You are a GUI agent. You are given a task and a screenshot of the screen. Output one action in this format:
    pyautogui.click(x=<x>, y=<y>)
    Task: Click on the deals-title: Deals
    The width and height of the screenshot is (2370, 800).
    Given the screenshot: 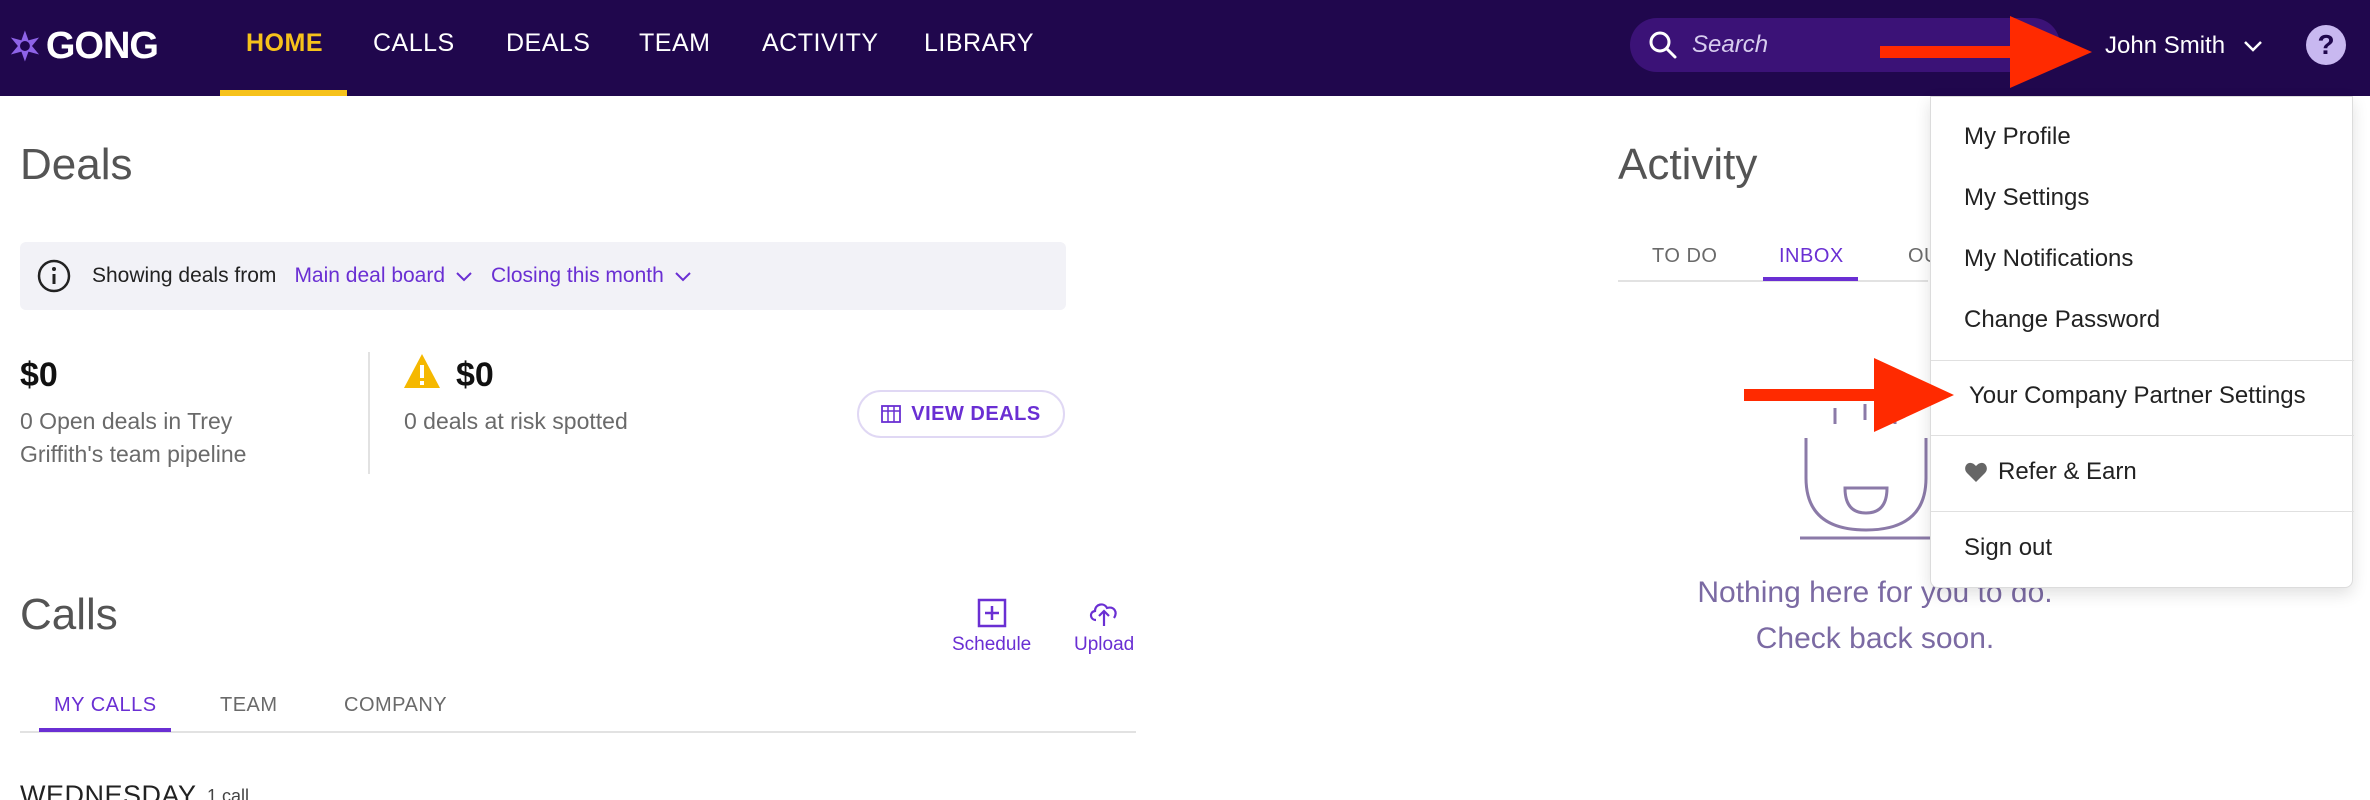 What is the action you would take?
    pyautogui.click(x=76, y=164)
    